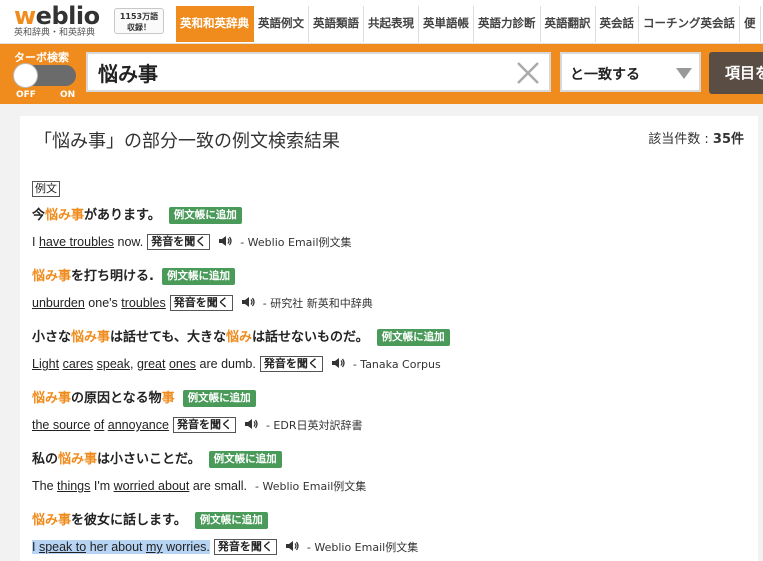 Image resolution: width=763 pixels, height=561 pixels. What do you see at coordinates (149, 459) in the screenshot?
I see `sentence-text: は小さいことだ。` at bounding box center [149, 459].